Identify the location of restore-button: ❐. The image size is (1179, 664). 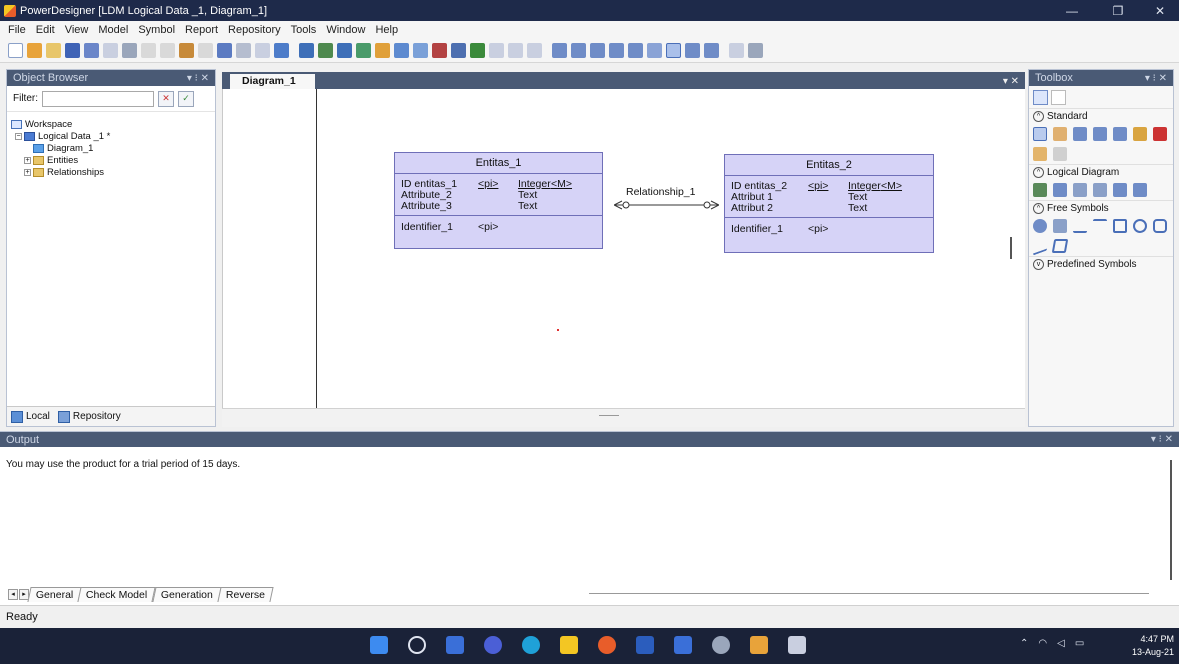
(1118, 10).